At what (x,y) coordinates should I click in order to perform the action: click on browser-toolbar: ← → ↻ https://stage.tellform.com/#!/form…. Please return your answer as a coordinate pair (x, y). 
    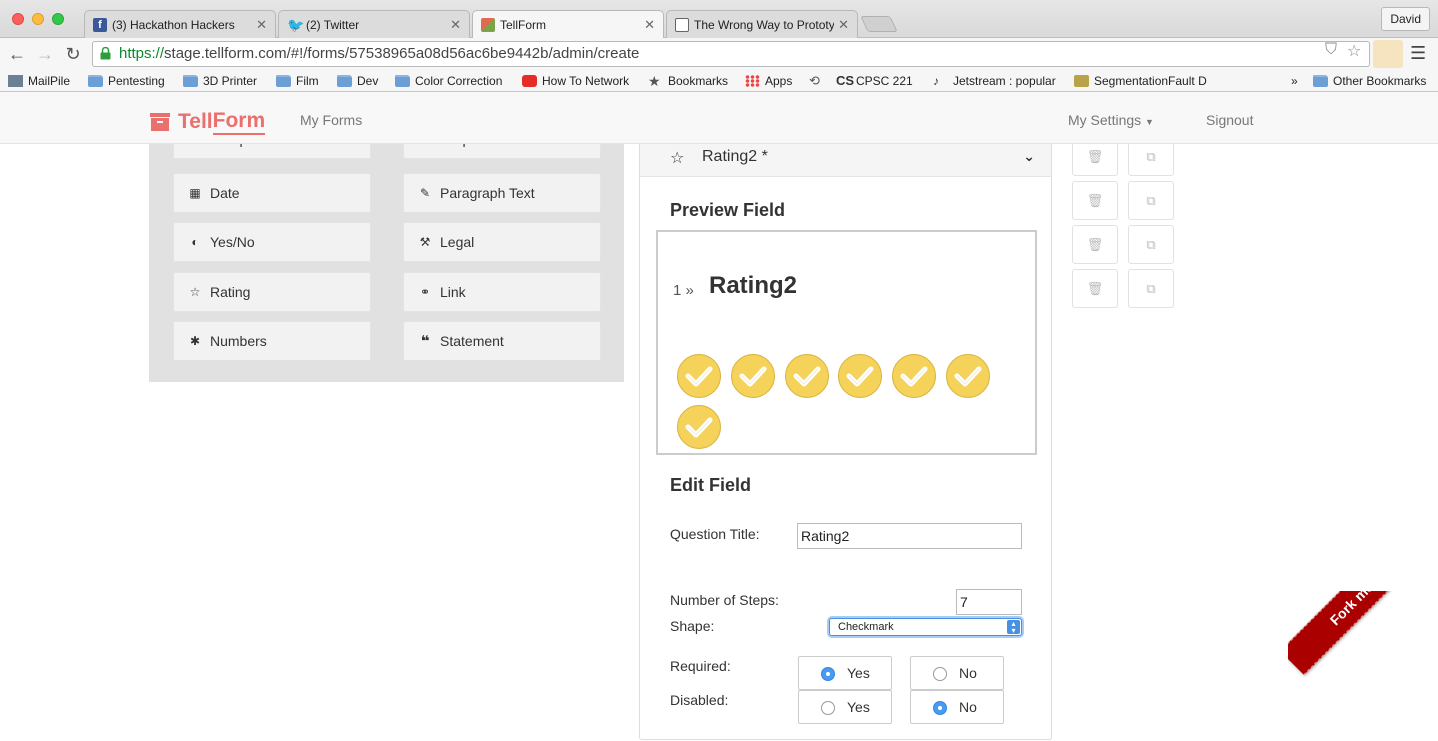
    Looking at the image, I should click on (719, 54).